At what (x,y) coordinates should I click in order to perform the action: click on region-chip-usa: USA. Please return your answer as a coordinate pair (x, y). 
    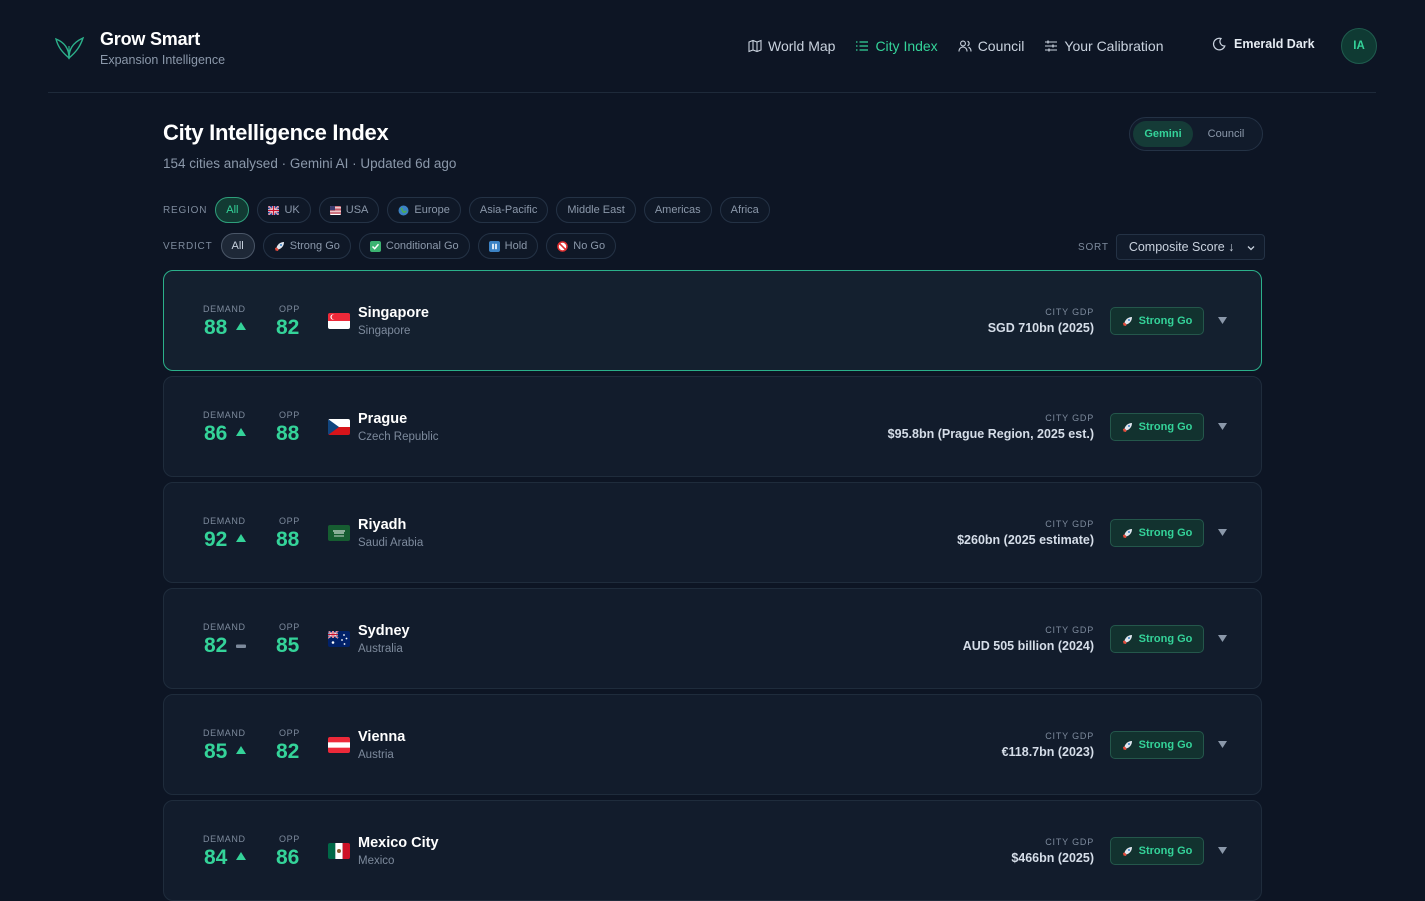
    Looking at the image, I should click on (349, 210).